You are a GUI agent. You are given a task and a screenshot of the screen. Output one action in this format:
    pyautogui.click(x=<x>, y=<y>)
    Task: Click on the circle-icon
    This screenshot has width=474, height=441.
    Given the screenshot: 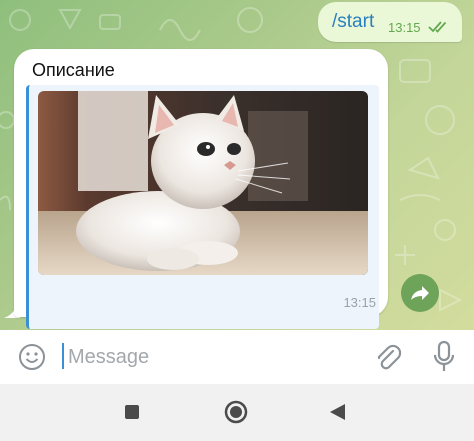 What is the action you would take?
    pyautogui.click(x=236, y=412)
    